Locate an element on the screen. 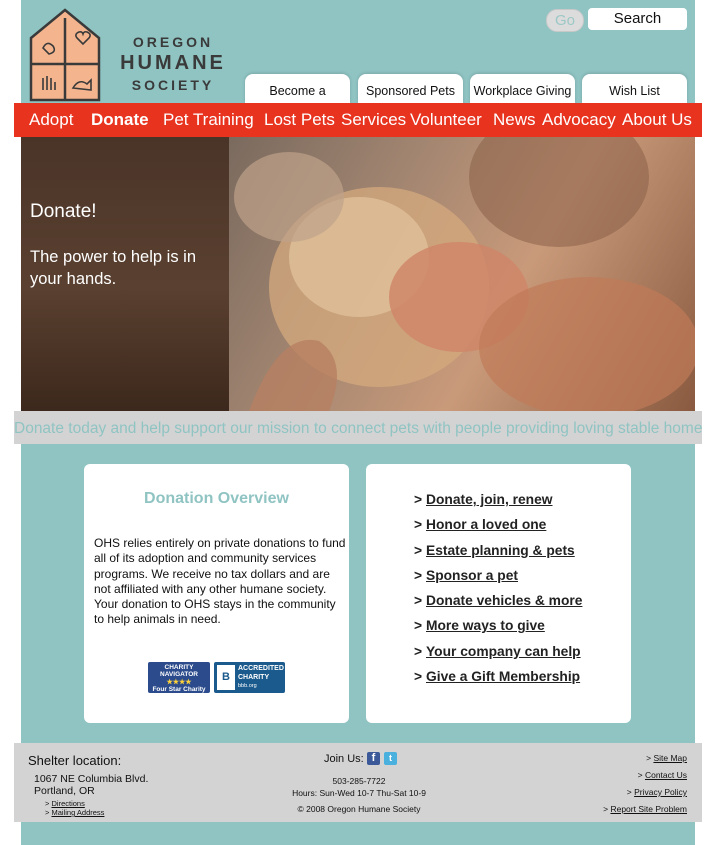 This screenshot has width=715, height=845. hero-title: Donate! is located at coordinates (63, 211).